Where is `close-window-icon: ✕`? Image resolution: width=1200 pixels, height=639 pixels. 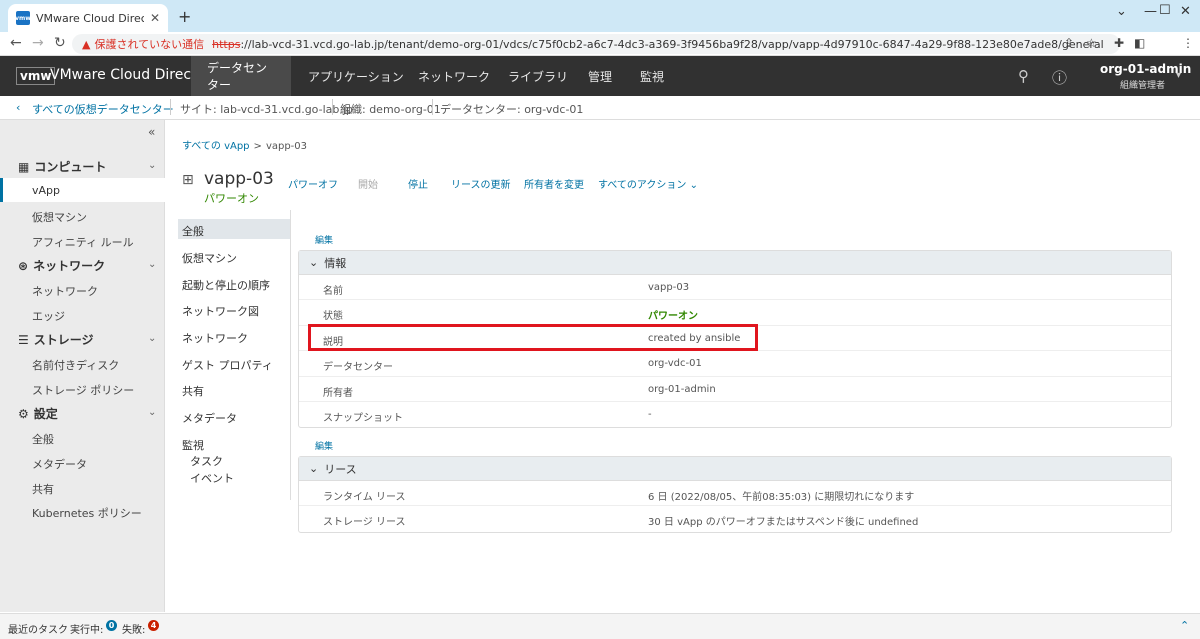
close-window-icon: ✕ is located at coordinates (1185, 11).